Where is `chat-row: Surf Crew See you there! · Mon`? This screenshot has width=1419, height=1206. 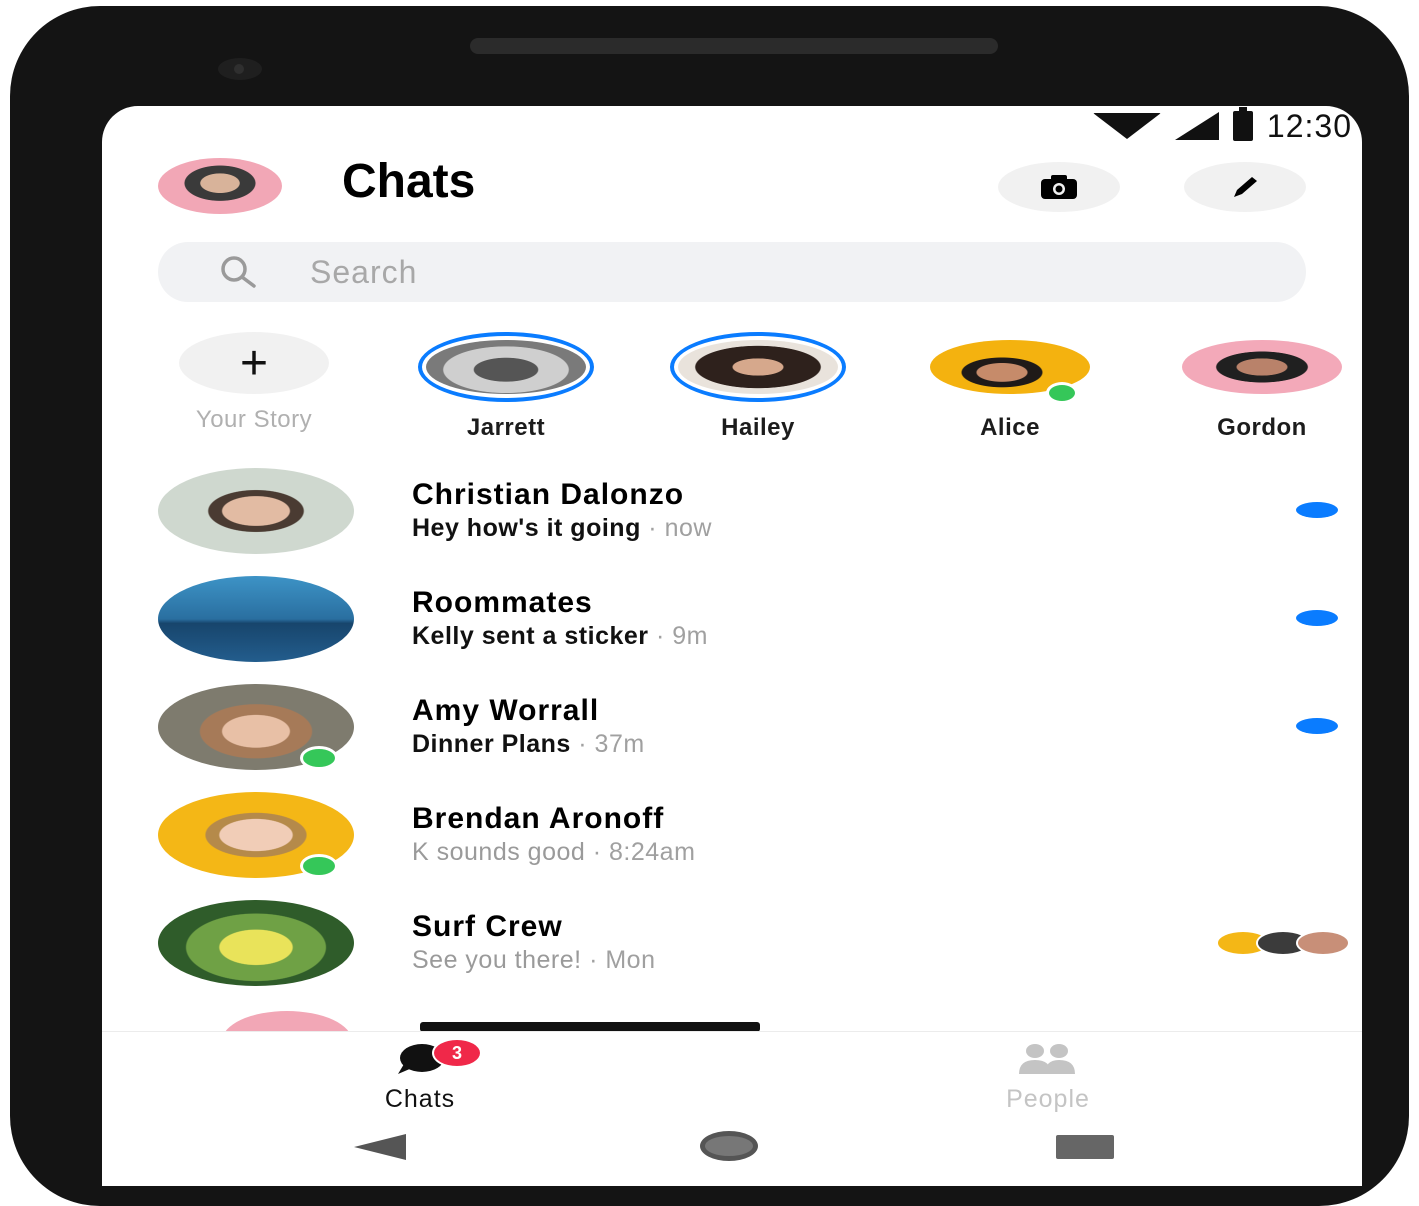
chat-row: Surf Crew See you there! · Mon is located at coordinates (754, 945).